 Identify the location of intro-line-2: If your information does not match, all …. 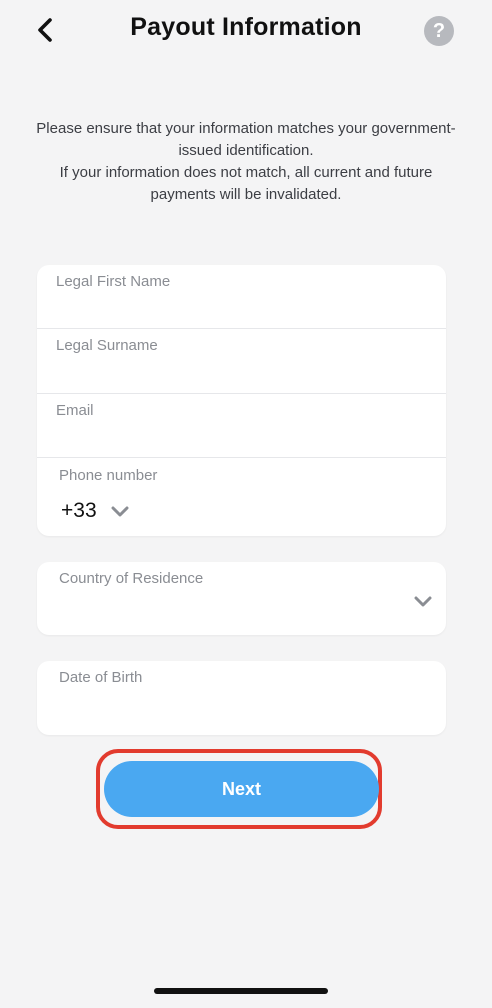
(246, 183).